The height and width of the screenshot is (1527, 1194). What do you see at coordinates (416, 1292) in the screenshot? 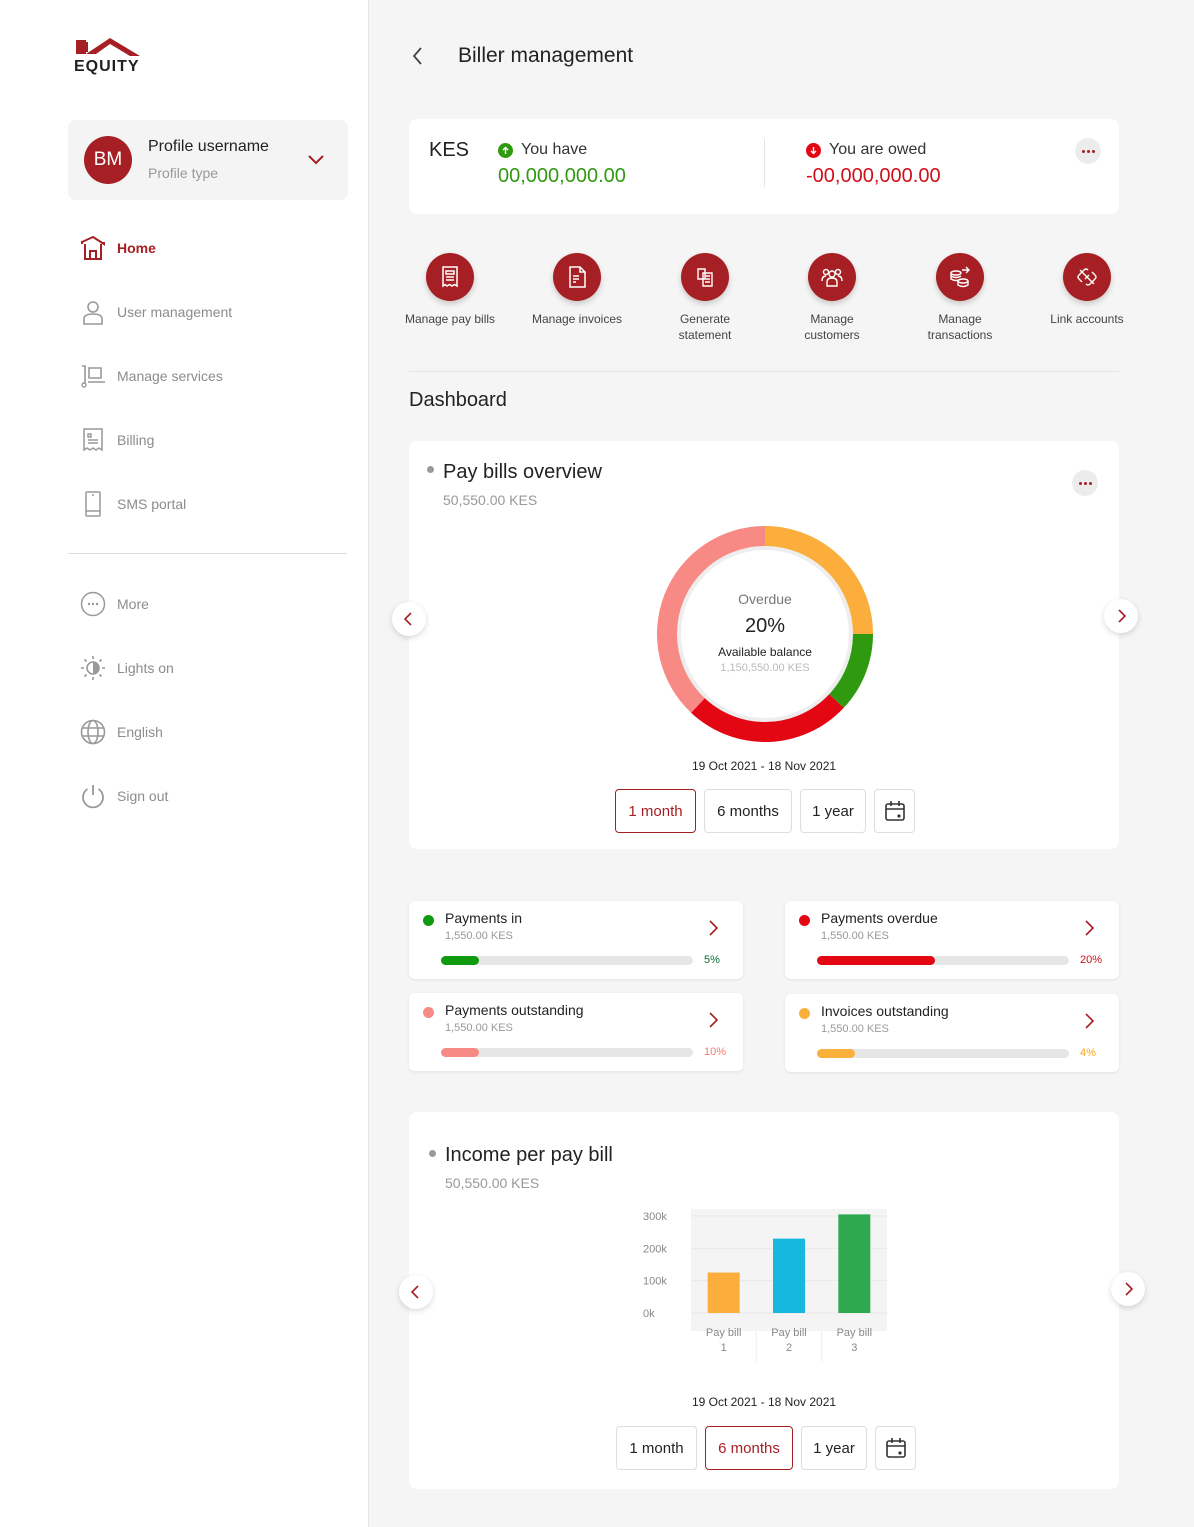
I see `income-prev-button` at bounding box center [416, 1292].